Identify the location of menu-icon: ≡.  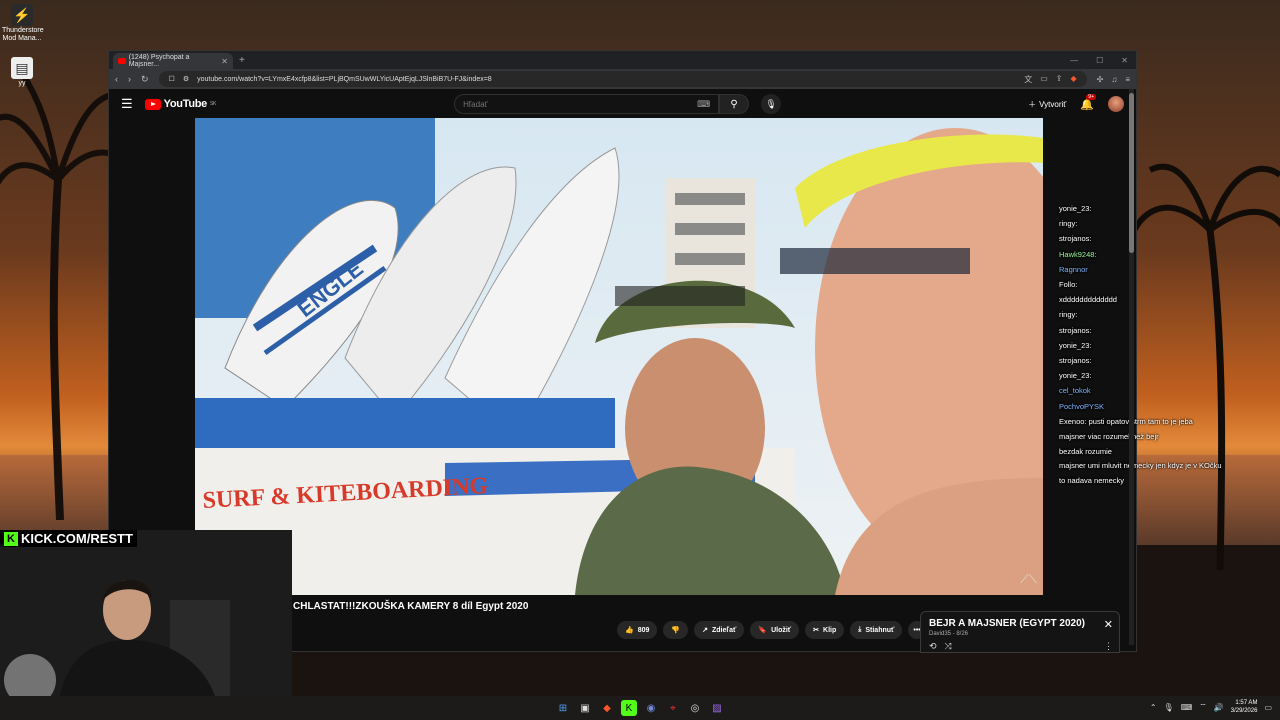
(1127, 79).